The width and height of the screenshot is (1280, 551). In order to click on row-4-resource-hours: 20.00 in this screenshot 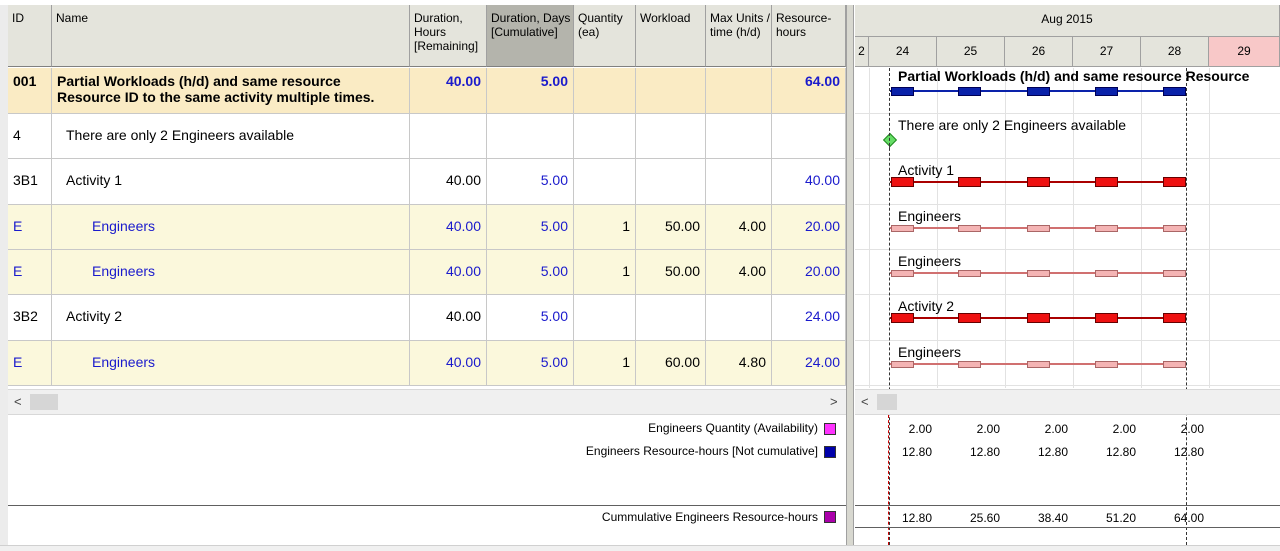, I will do `click(809, 227)`.